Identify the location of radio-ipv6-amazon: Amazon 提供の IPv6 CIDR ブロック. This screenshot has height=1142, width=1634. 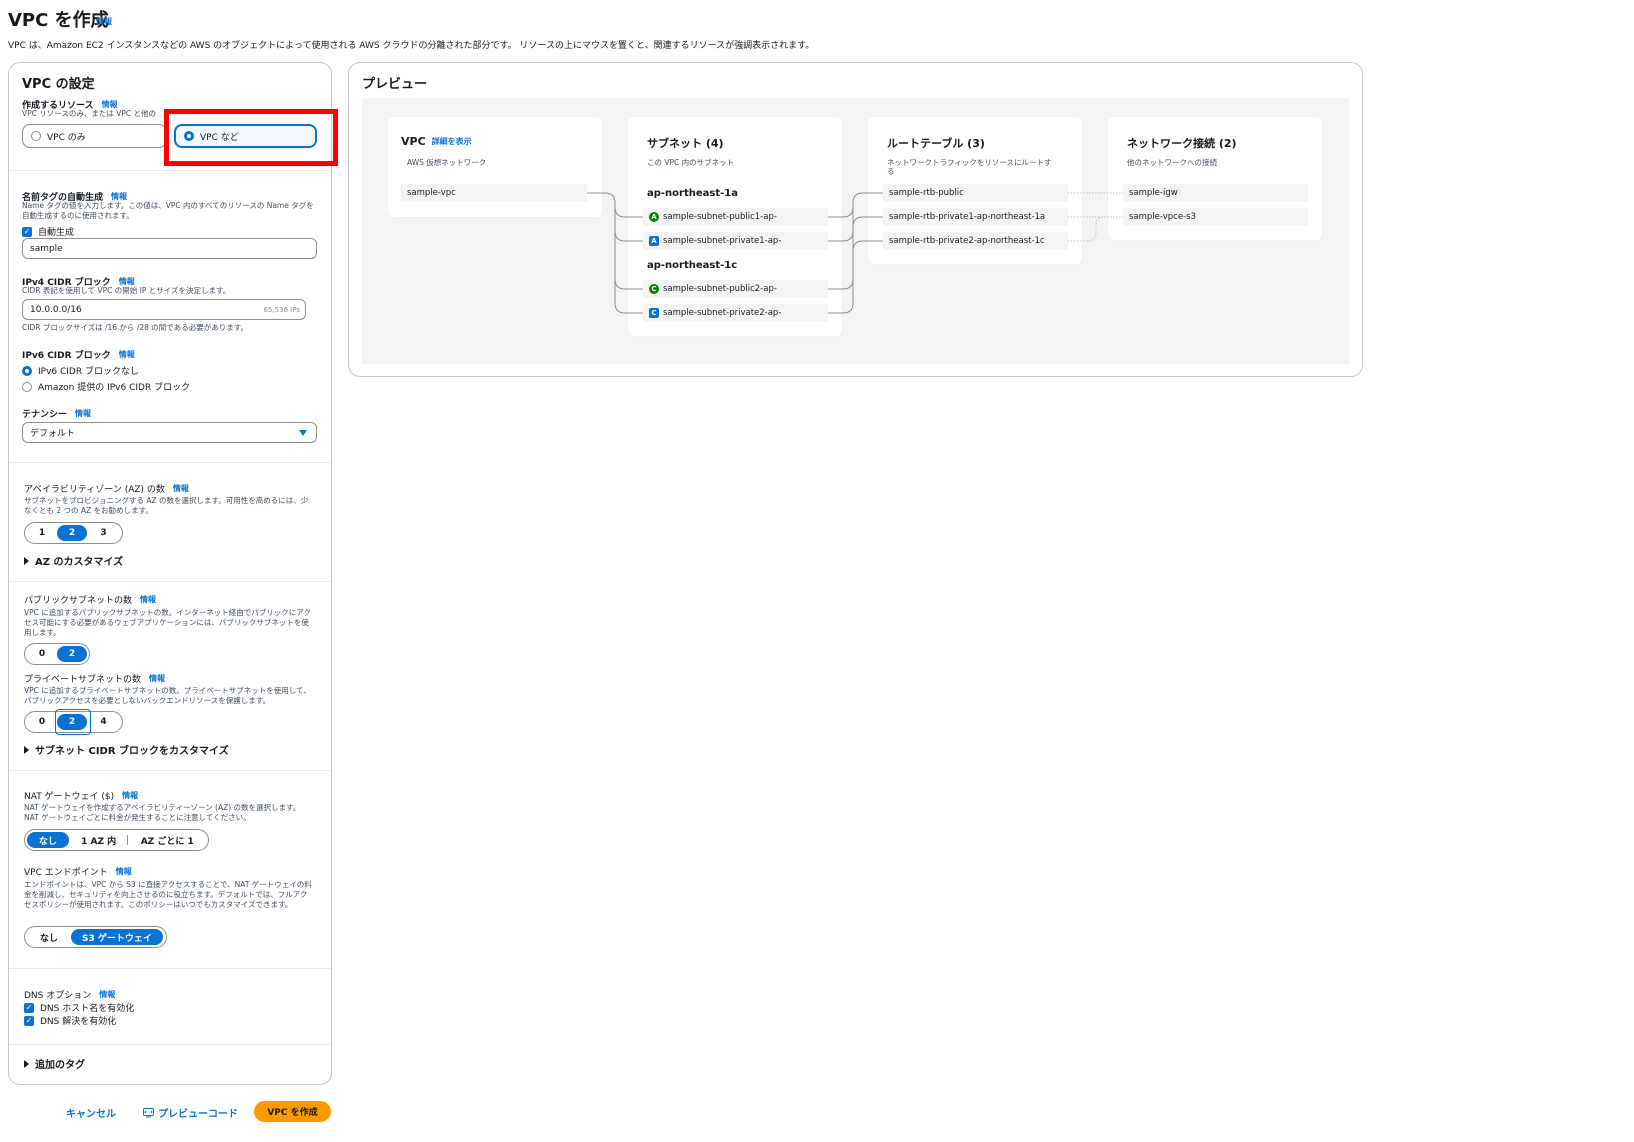
(106, 386).